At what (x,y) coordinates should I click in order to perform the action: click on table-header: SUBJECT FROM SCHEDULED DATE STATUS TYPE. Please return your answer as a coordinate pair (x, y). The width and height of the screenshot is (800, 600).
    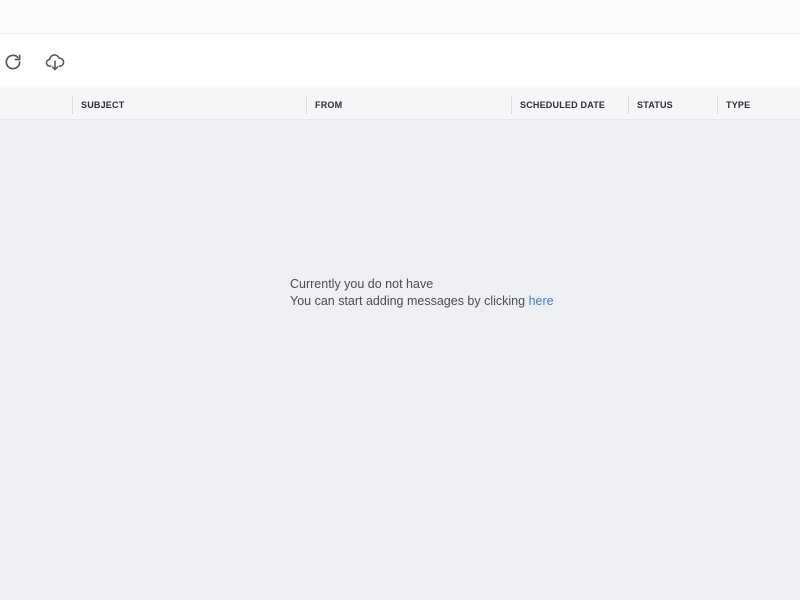
    Looking at the image, I should click on (400, 105).